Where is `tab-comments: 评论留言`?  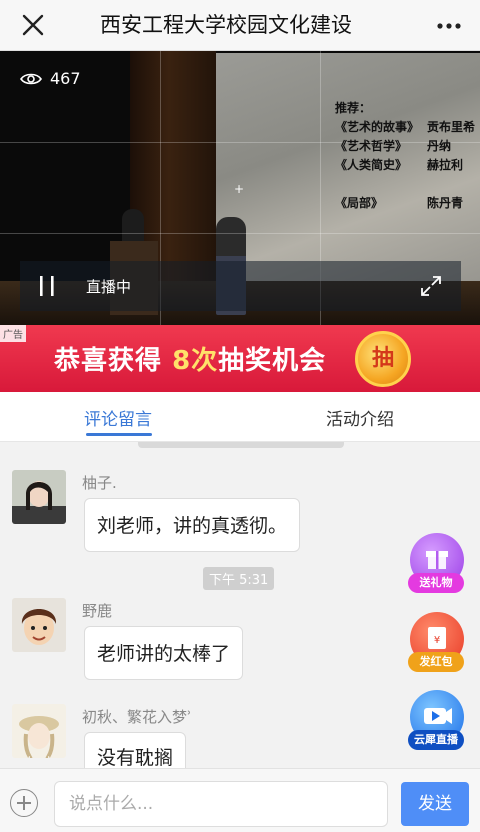 tab-comments: 评论留言 is located at coordinates (118, 417).